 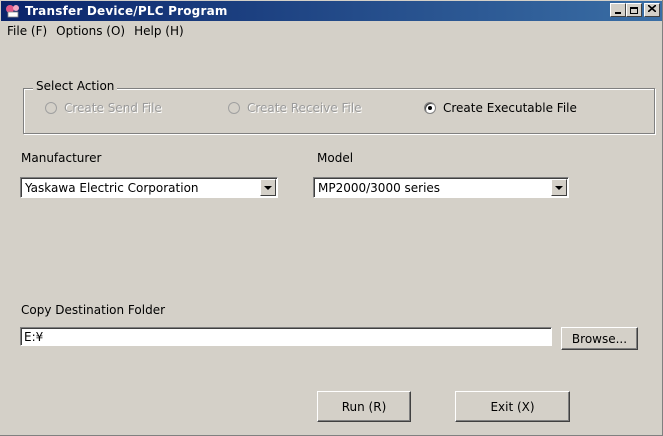 I want to click on maximize-icon, so click(x=634, y=10).